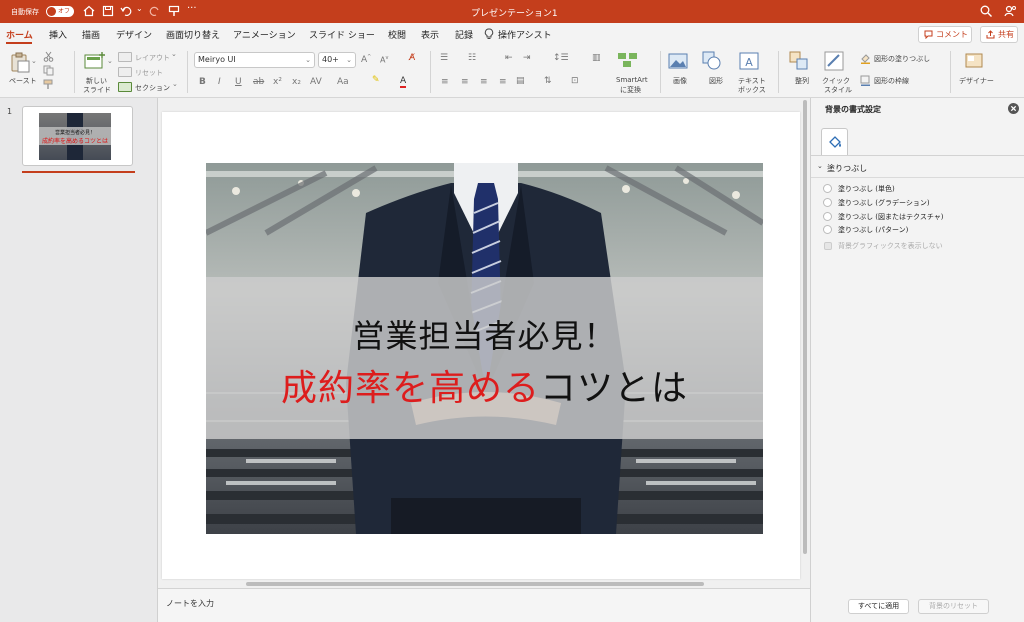 The width and height of the screenshot is (1024, 622). What do you see at coordinates (20, 62) in the screenshot?
I see `paste-icon` at bounding box center [20, 62].